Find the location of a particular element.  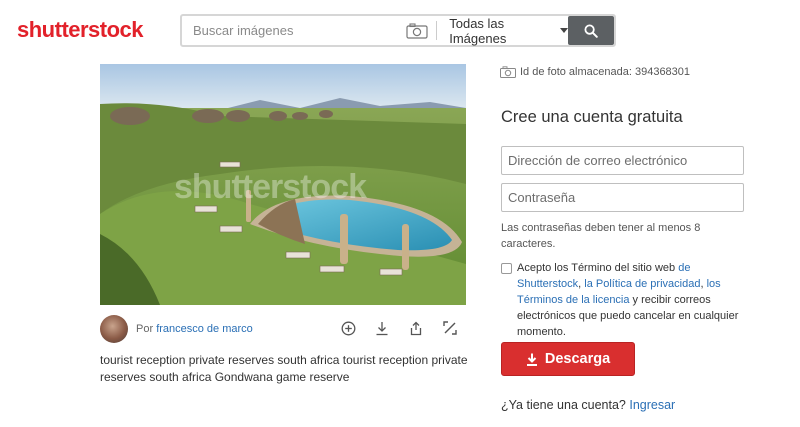

terms-checkbox is located at coordinates (506, 268).